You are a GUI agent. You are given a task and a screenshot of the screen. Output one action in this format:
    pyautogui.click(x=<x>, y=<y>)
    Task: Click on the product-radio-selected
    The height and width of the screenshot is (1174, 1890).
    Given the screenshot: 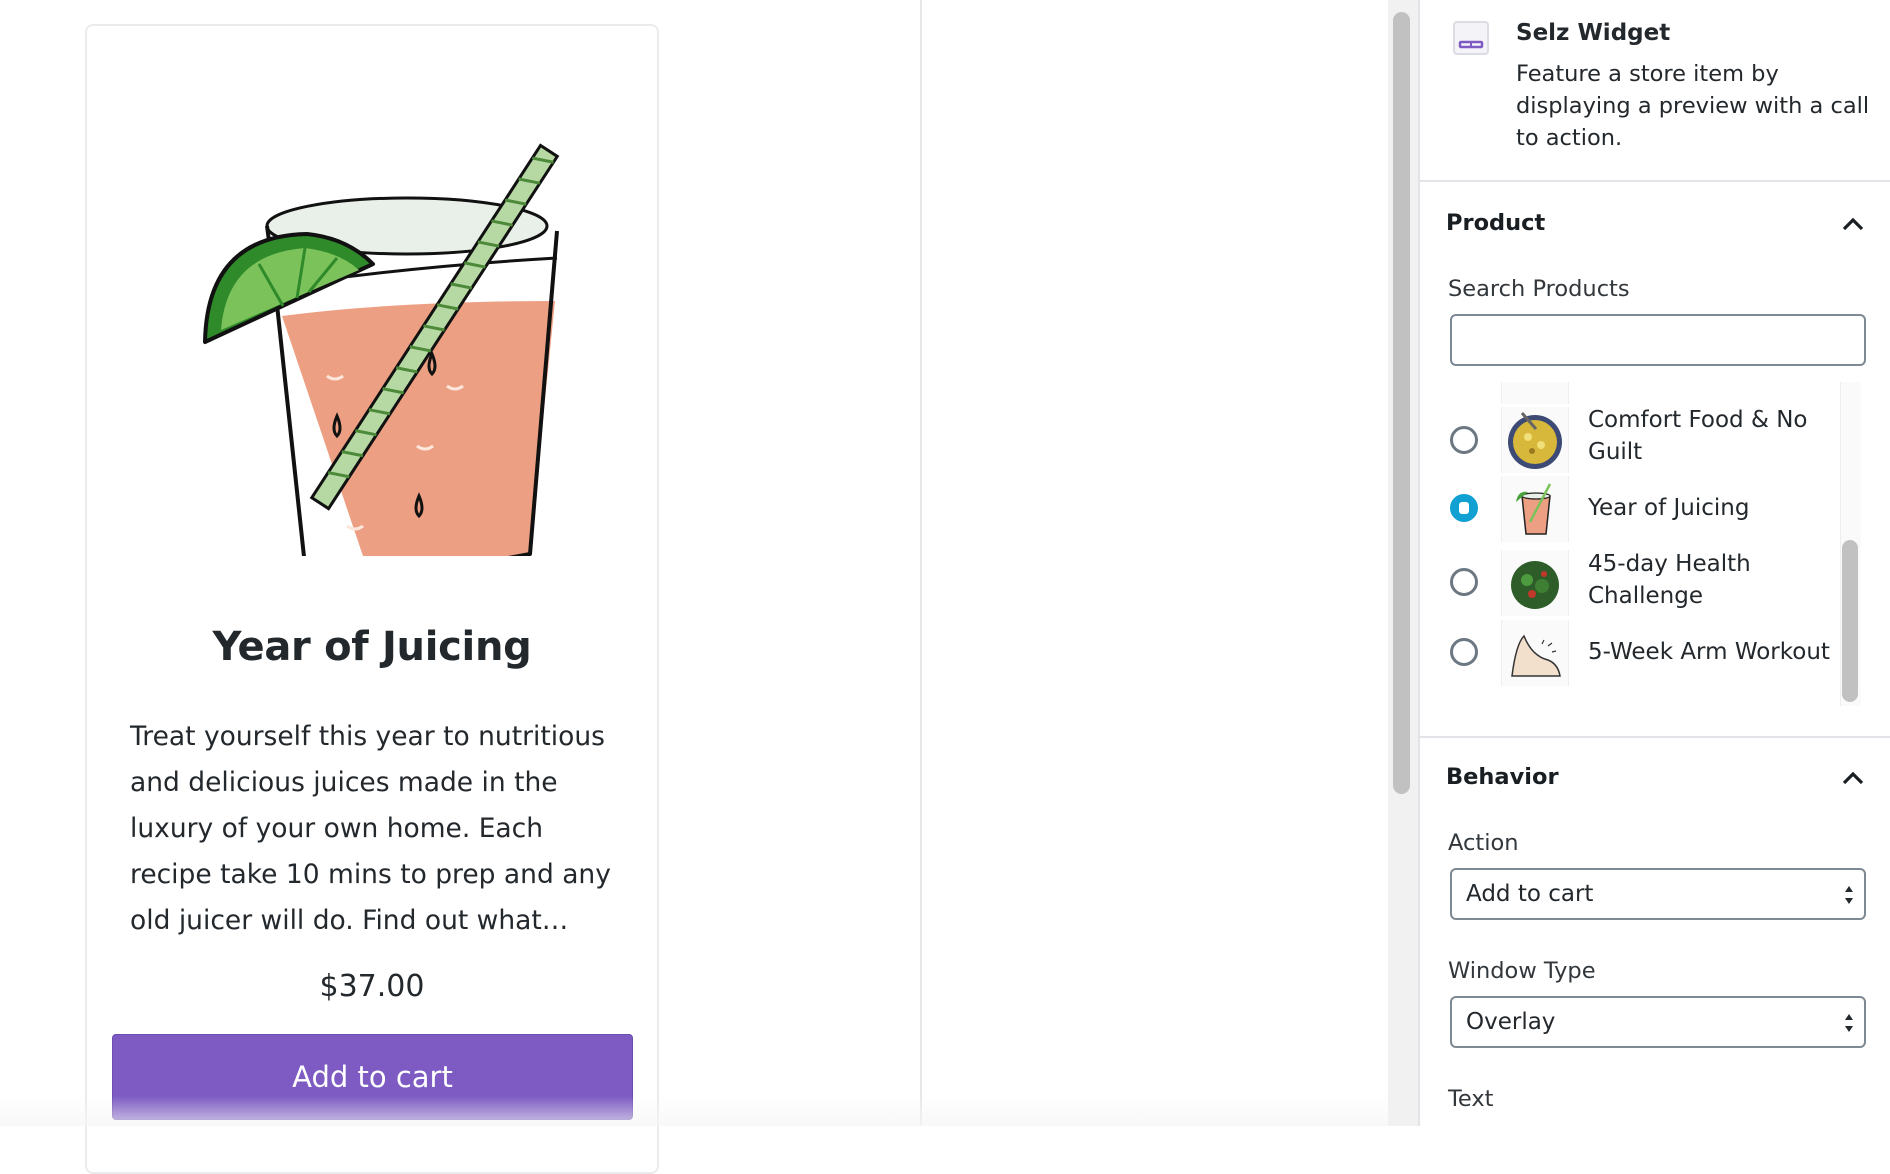 What is the action you would take?
    pyautogui.click(x=1464, y=508)
    